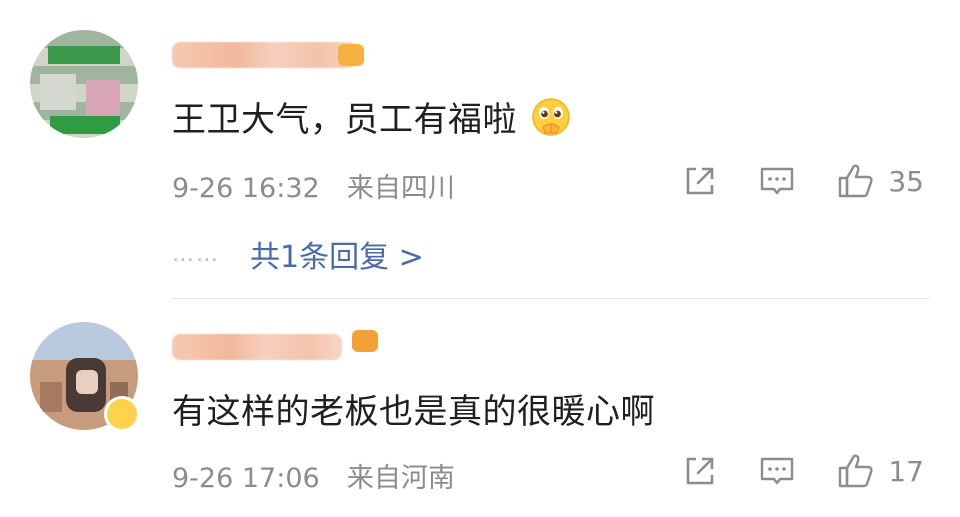  Describe the element at coordinates (400, 478) in the screenshot. I see `comment-location: 来自河南` at that location.